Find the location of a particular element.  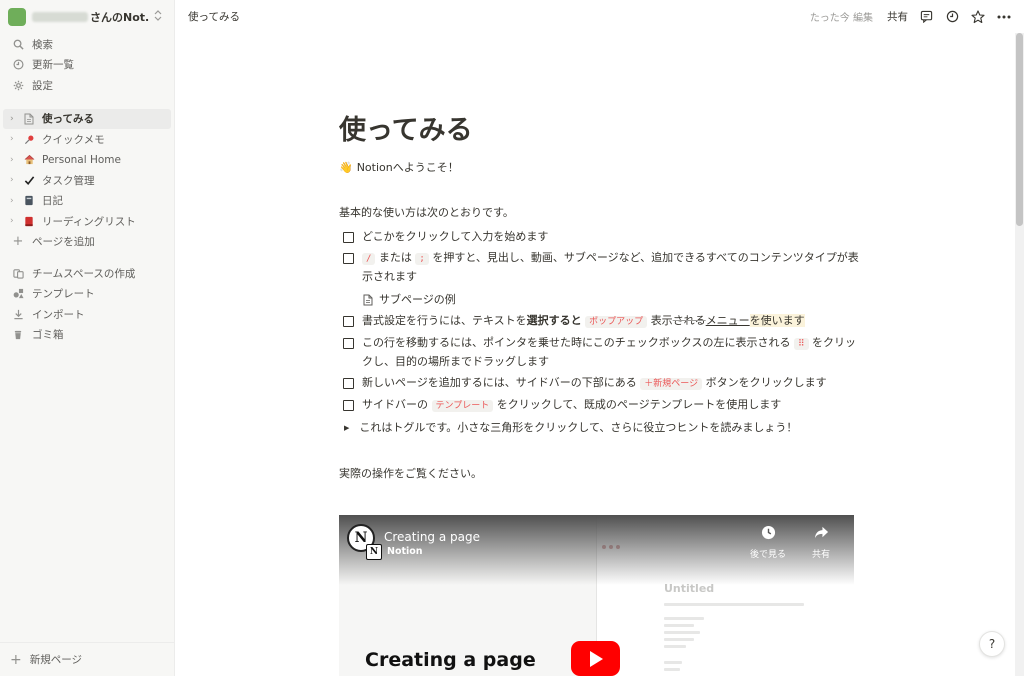

notebook-icon is located at coordinates (29, 200).